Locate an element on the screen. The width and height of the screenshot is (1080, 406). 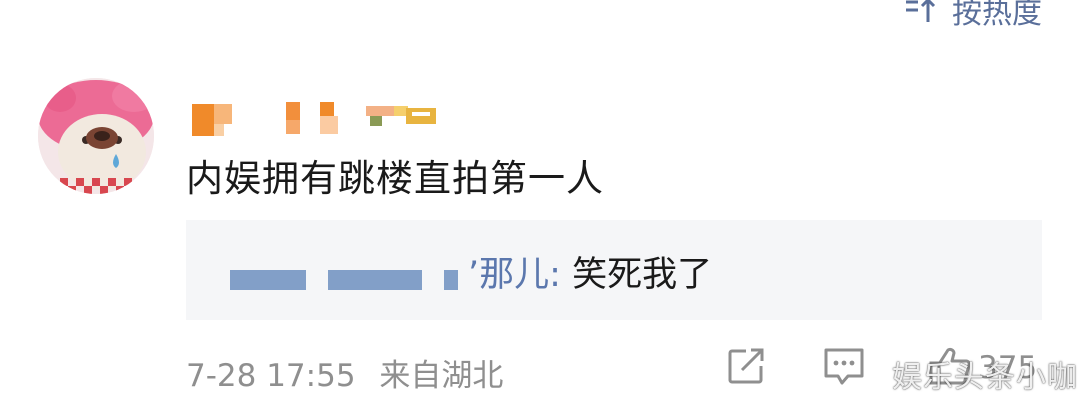
thumbs-up-icon is located at coordinates (950, 366).